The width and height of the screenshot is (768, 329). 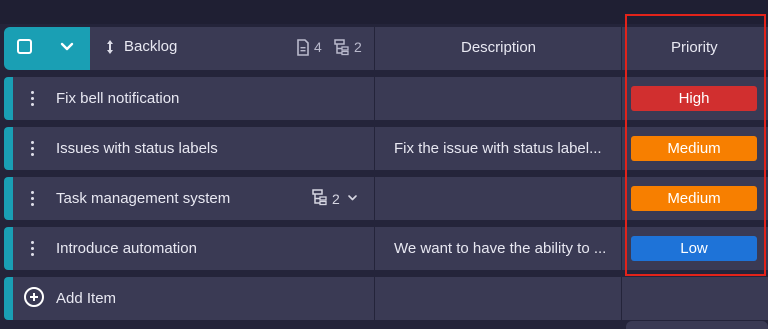 I want to click on item-name: Issues with status labels, so click(x=137, y=149).